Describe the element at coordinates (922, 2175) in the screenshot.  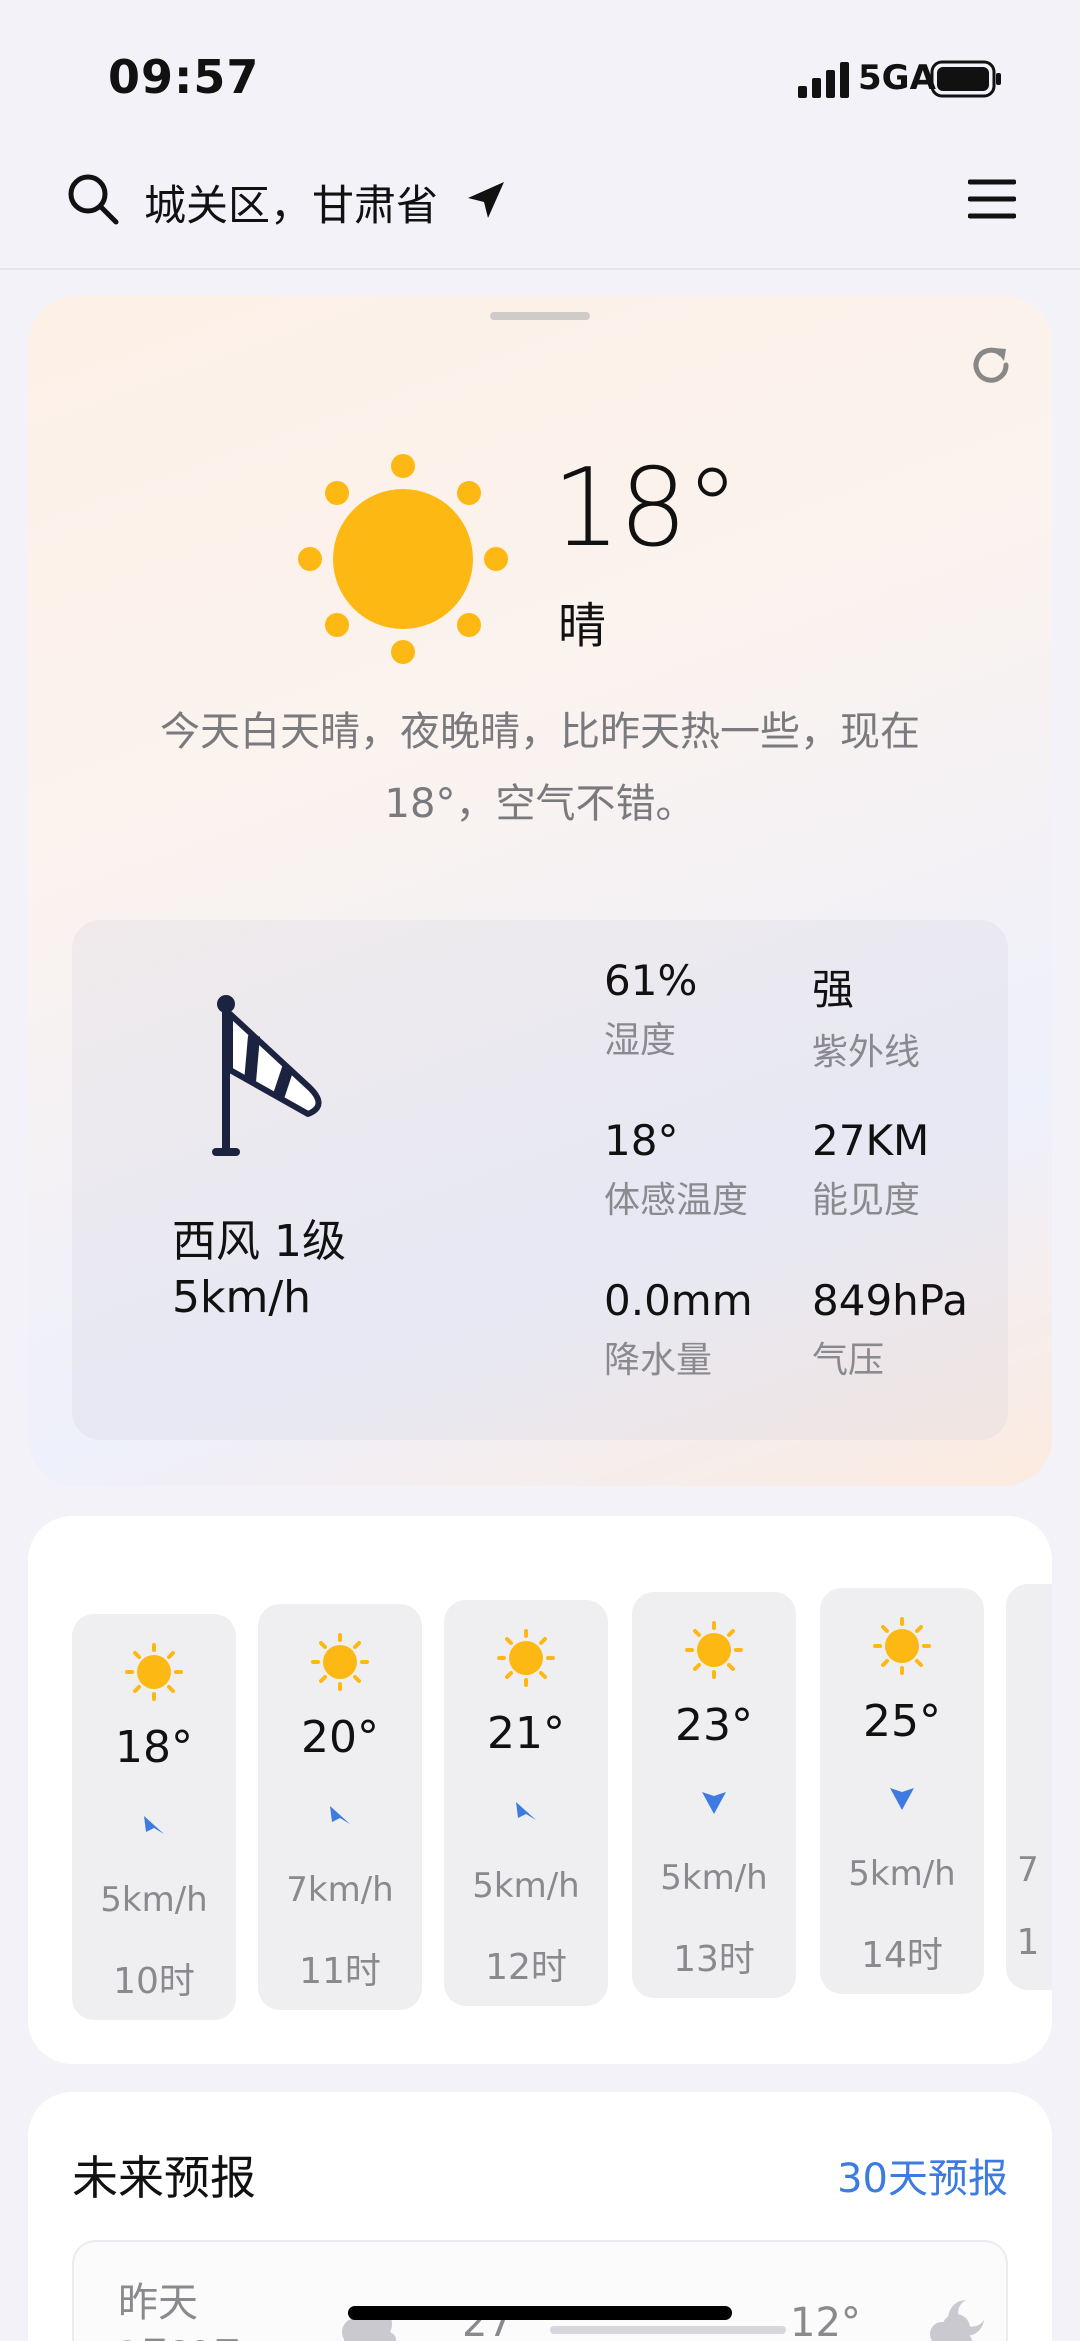
I see `thirty-day-forecast-link: 30天预报` at that location.